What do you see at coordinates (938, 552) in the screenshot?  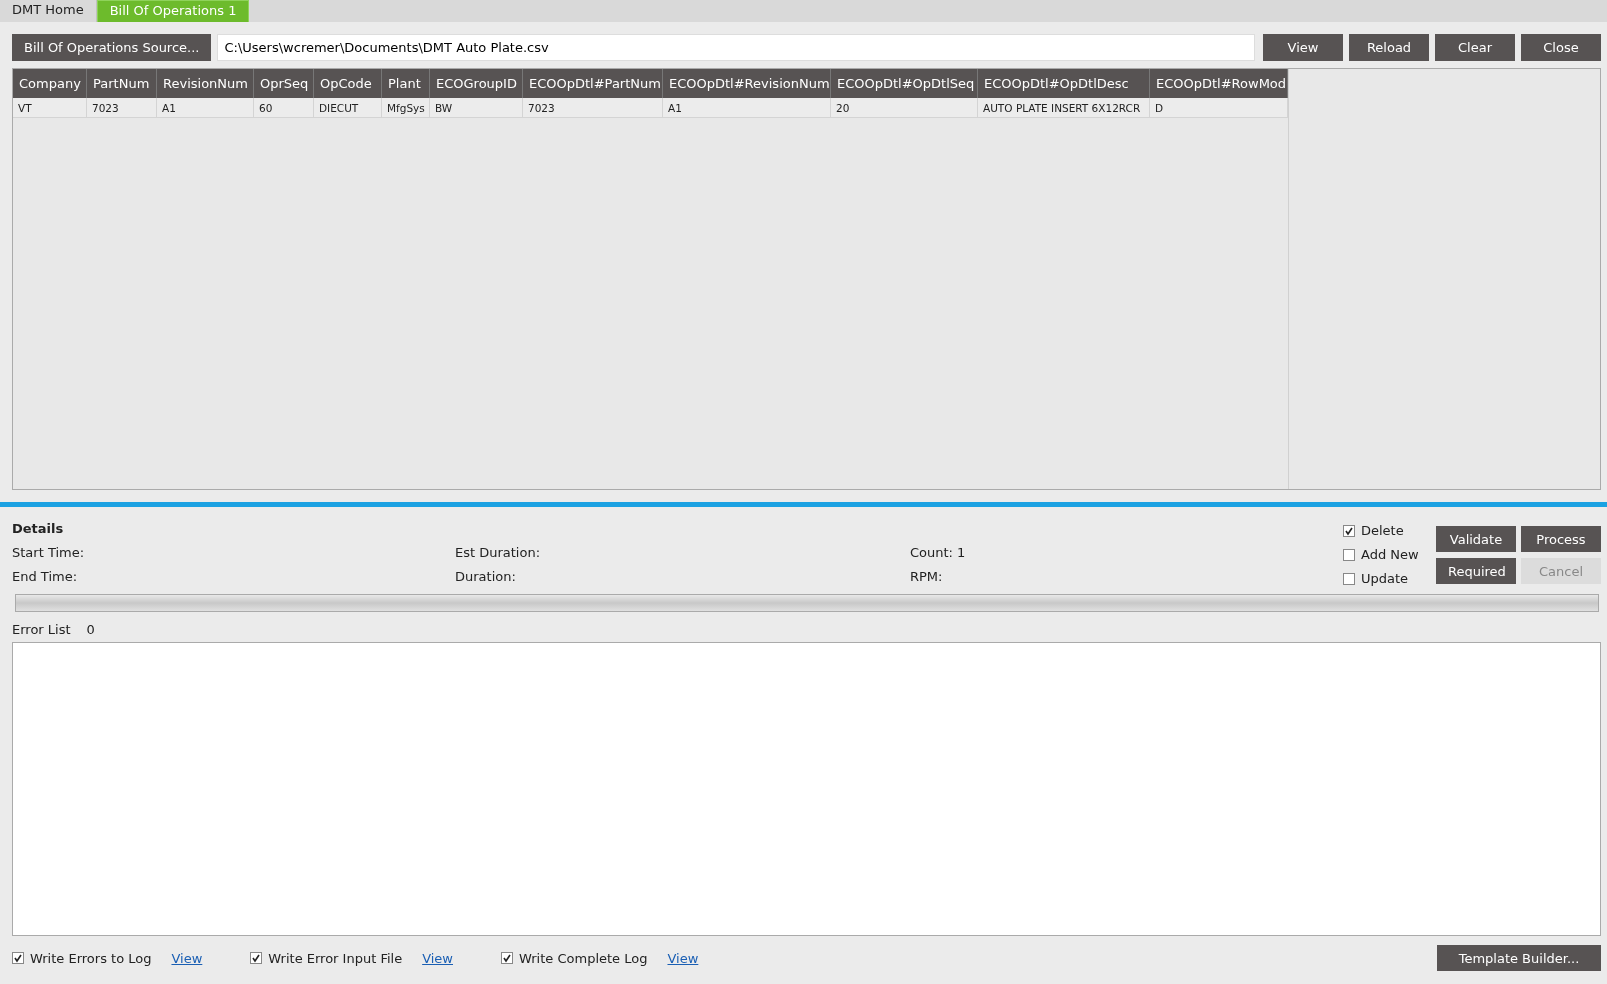 I see `field-label: Count: 1` at bounding box center [938, 552].